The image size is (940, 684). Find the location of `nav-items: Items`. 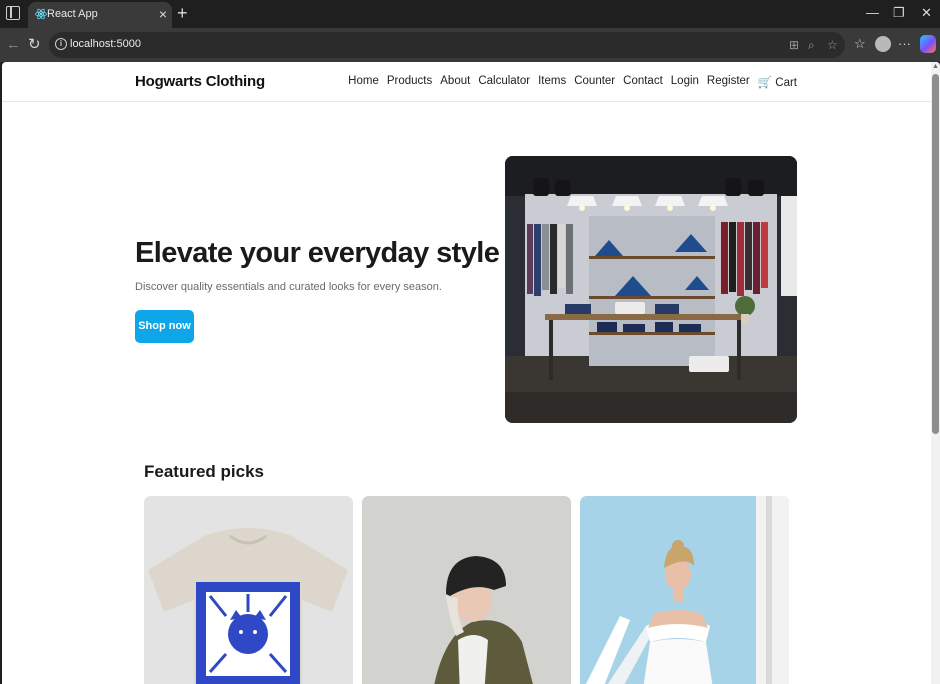

nav-items: Items is located at coordinates (552, 82).